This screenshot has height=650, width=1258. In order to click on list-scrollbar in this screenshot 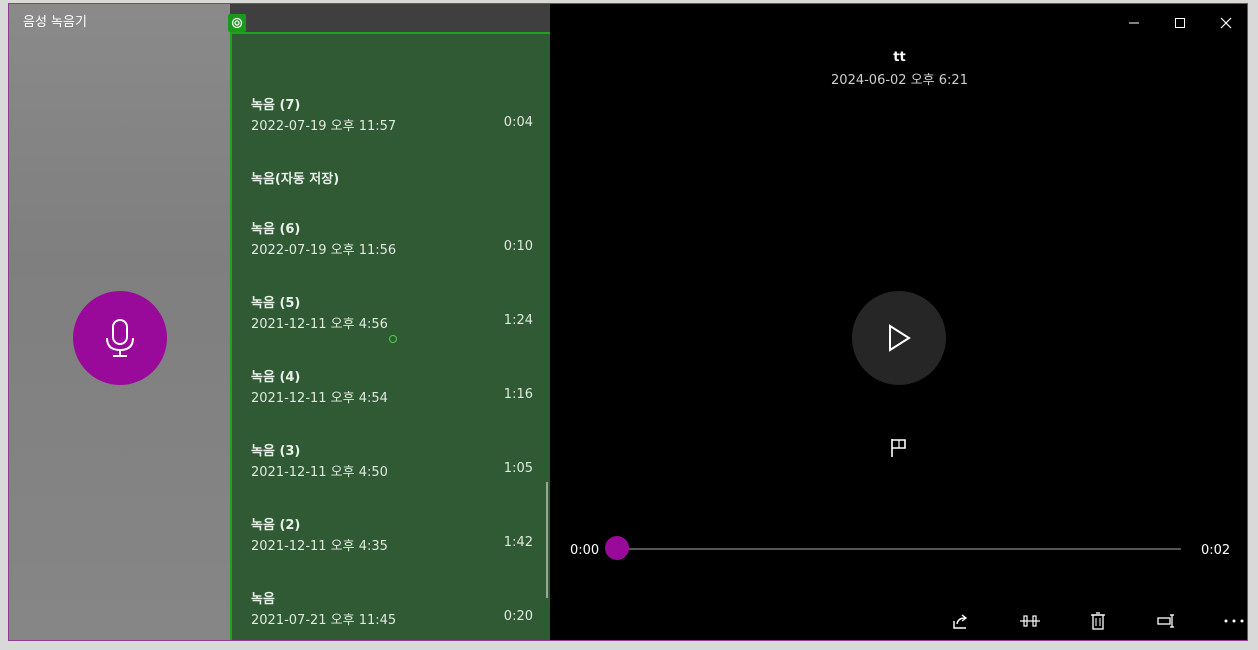, I will do `click(547, 540)`.